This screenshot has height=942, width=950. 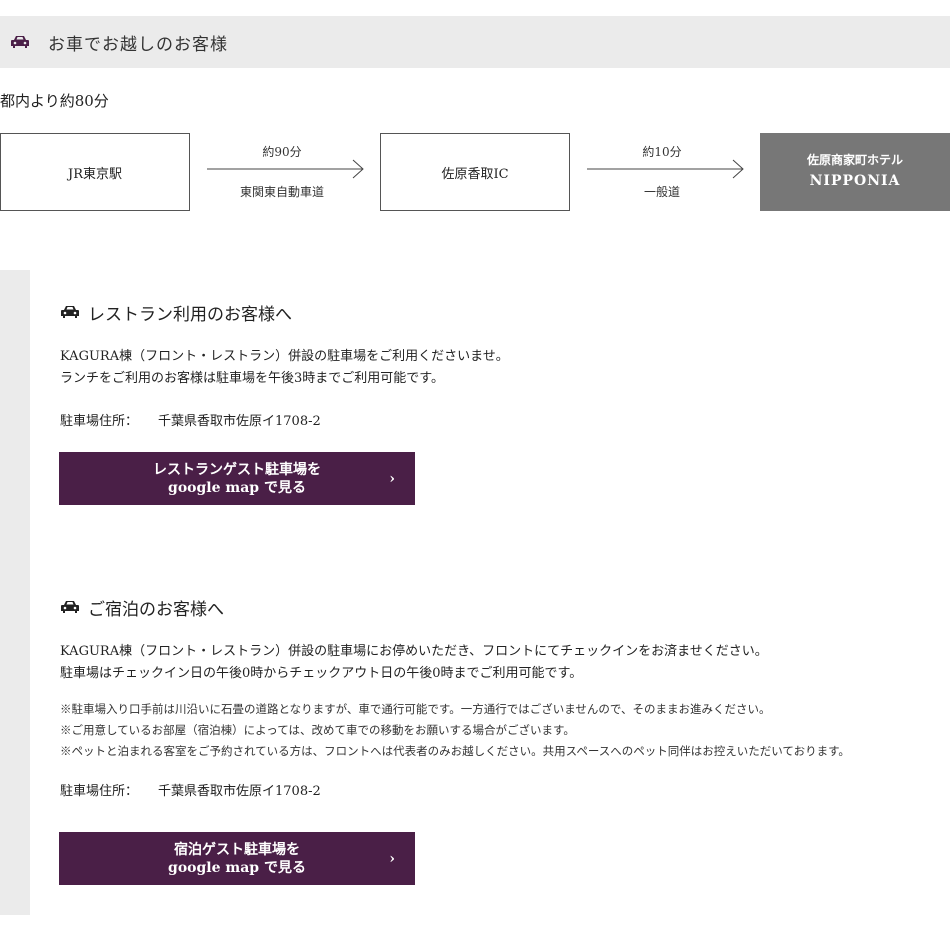 I want to click on destination-name: 佐原商家町ホテル, so click(x=854, y=160).